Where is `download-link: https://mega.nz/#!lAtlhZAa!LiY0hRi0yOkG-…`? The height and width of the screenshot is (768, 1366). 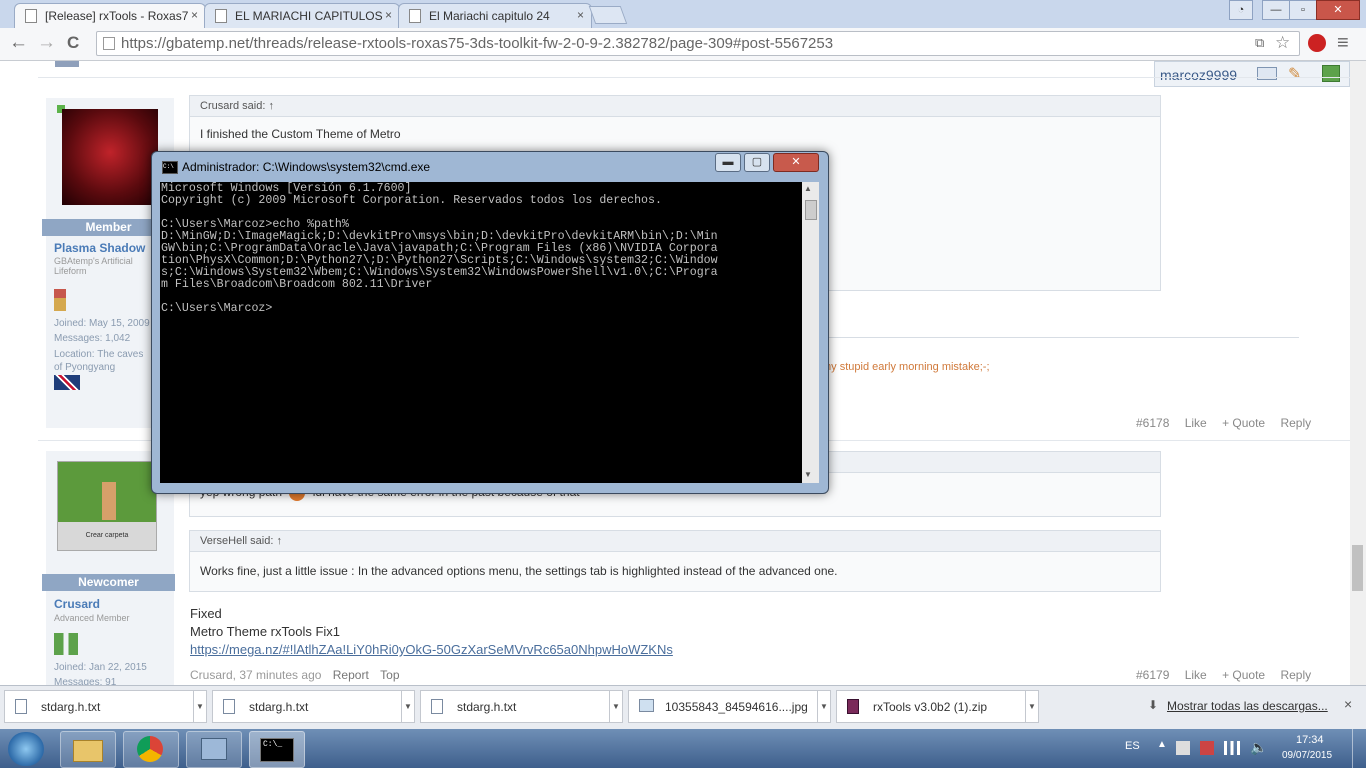 download-link: https://mega.nz/#!lAtlhZAa!LiY0hRi0yOkG-… is located at coordinates (431, 649).